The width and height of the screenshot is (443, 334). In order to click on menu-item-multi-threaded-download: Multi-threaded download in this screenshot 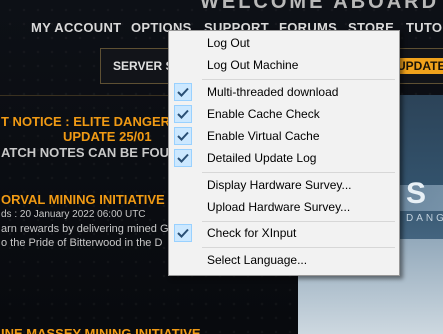, I will do `click(283, 92)`.